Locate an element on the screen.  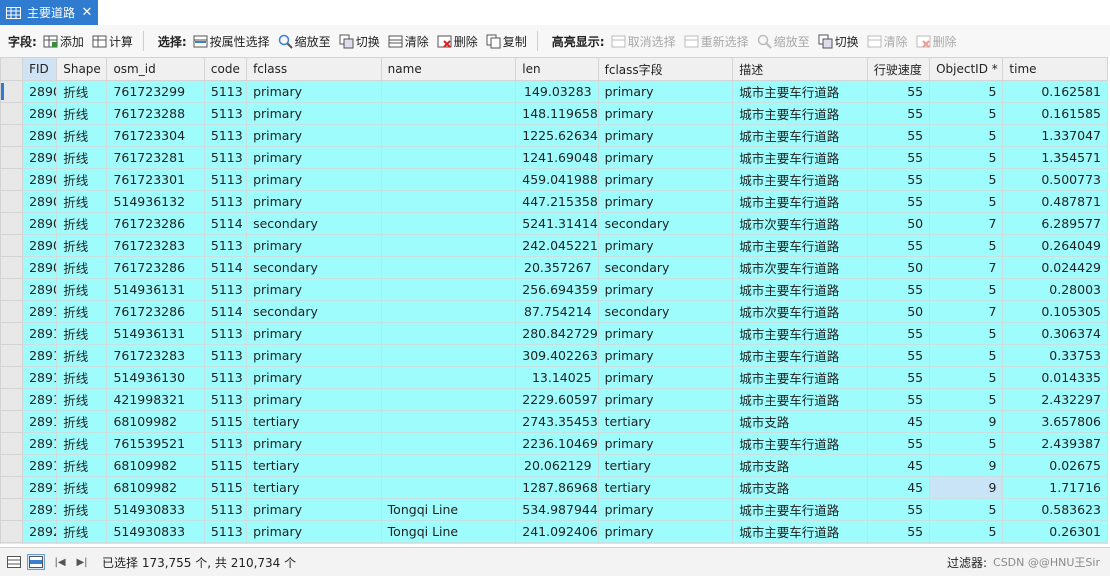
column-header-name: name is located at coordinates (448, 69).